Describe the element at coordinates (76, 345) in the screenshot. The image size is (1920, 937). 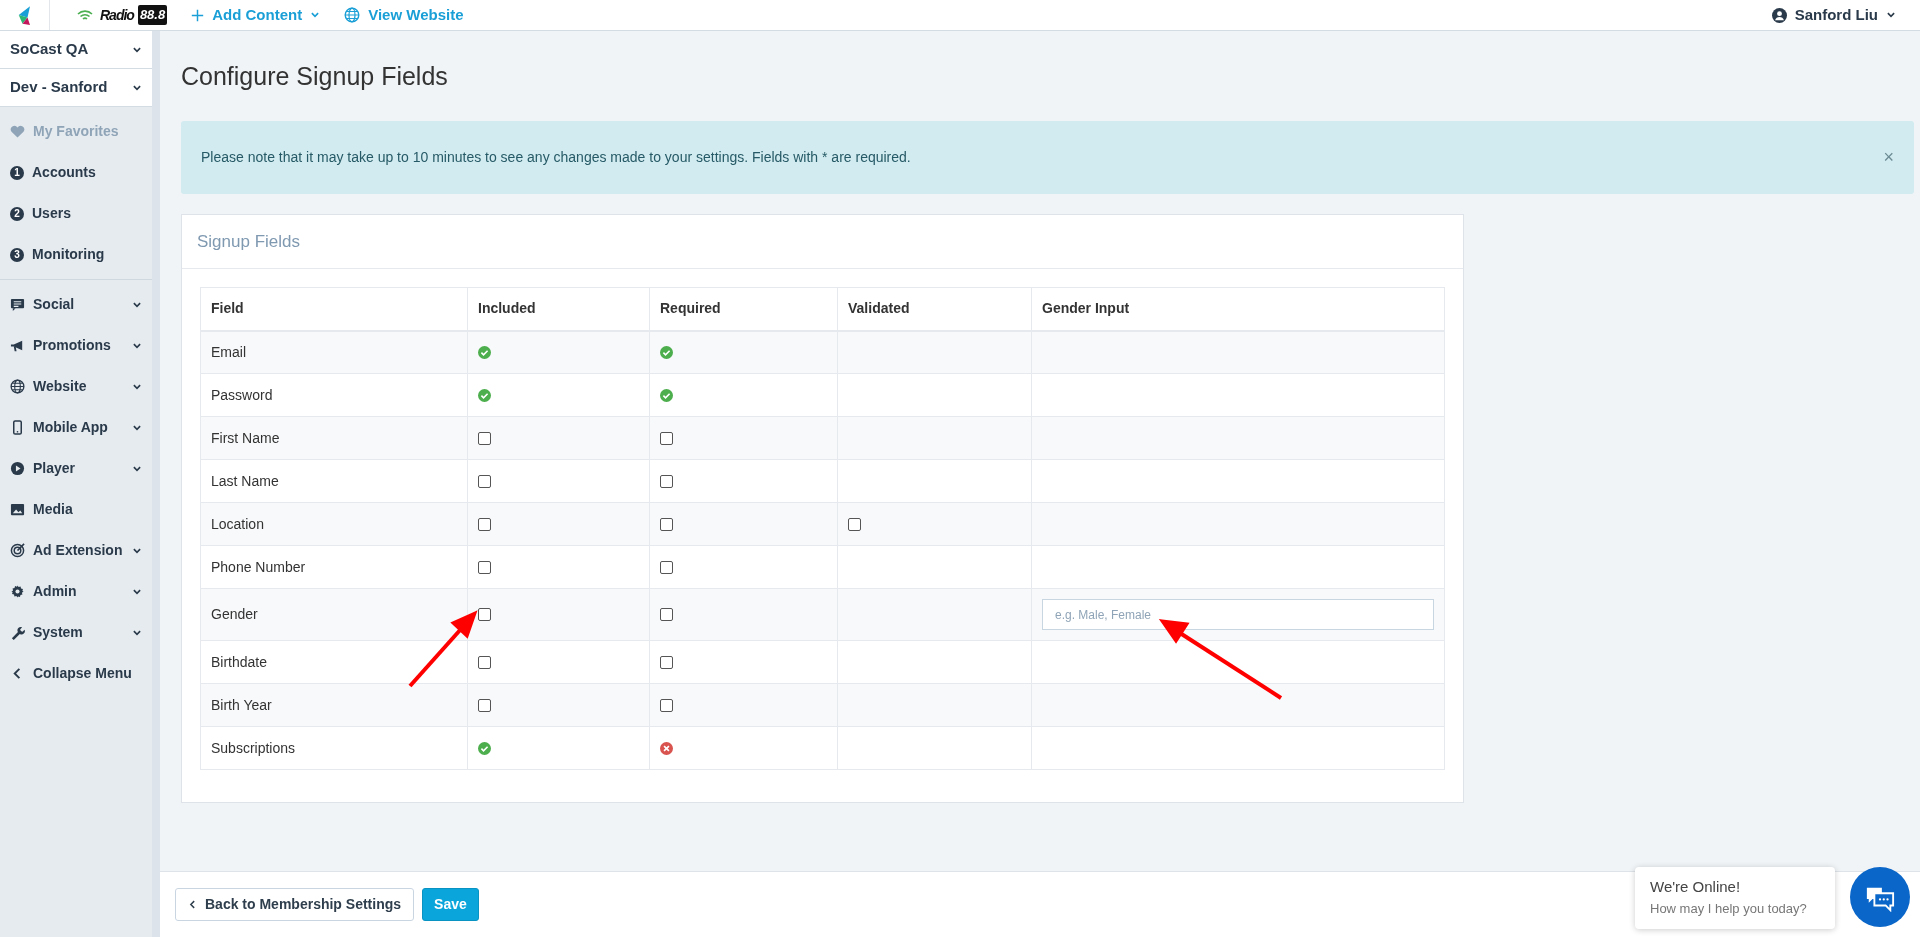
I see `sidebar-item: Promotions` at that location.